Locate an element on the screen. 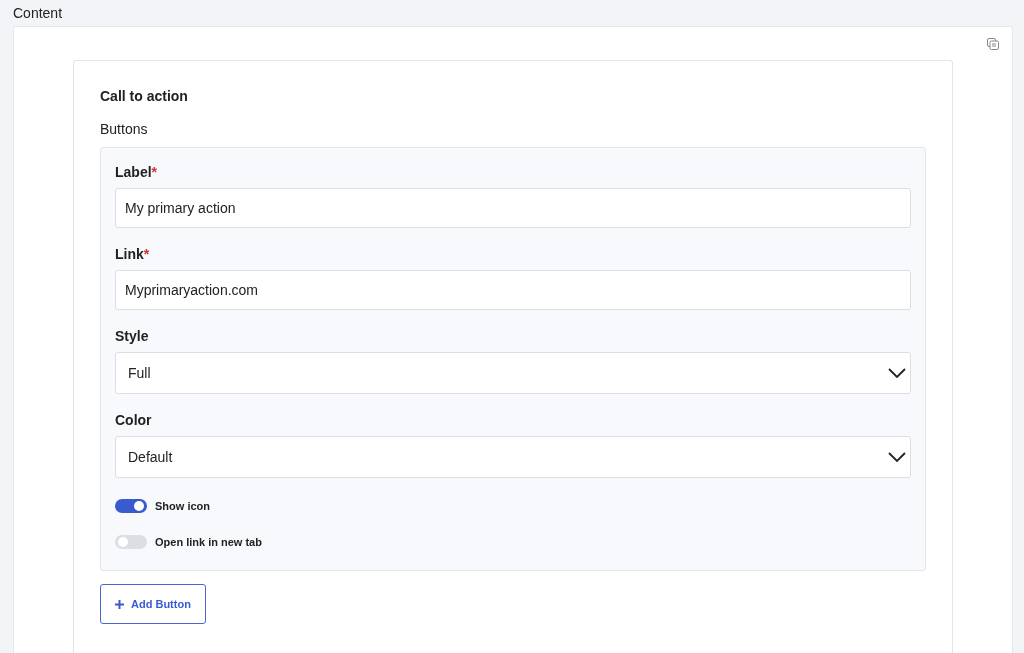  field-label: Link* is located at coordinates (133, 254).